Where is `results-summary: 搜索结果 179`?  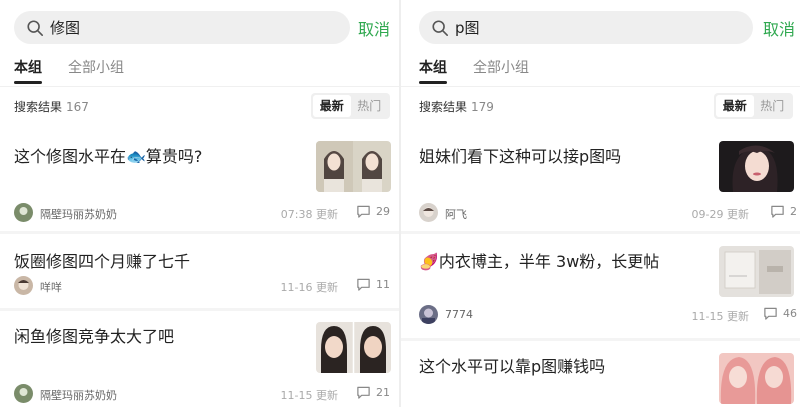 results-summary: 搜索结果 179 is located at coordinates (456, 106).